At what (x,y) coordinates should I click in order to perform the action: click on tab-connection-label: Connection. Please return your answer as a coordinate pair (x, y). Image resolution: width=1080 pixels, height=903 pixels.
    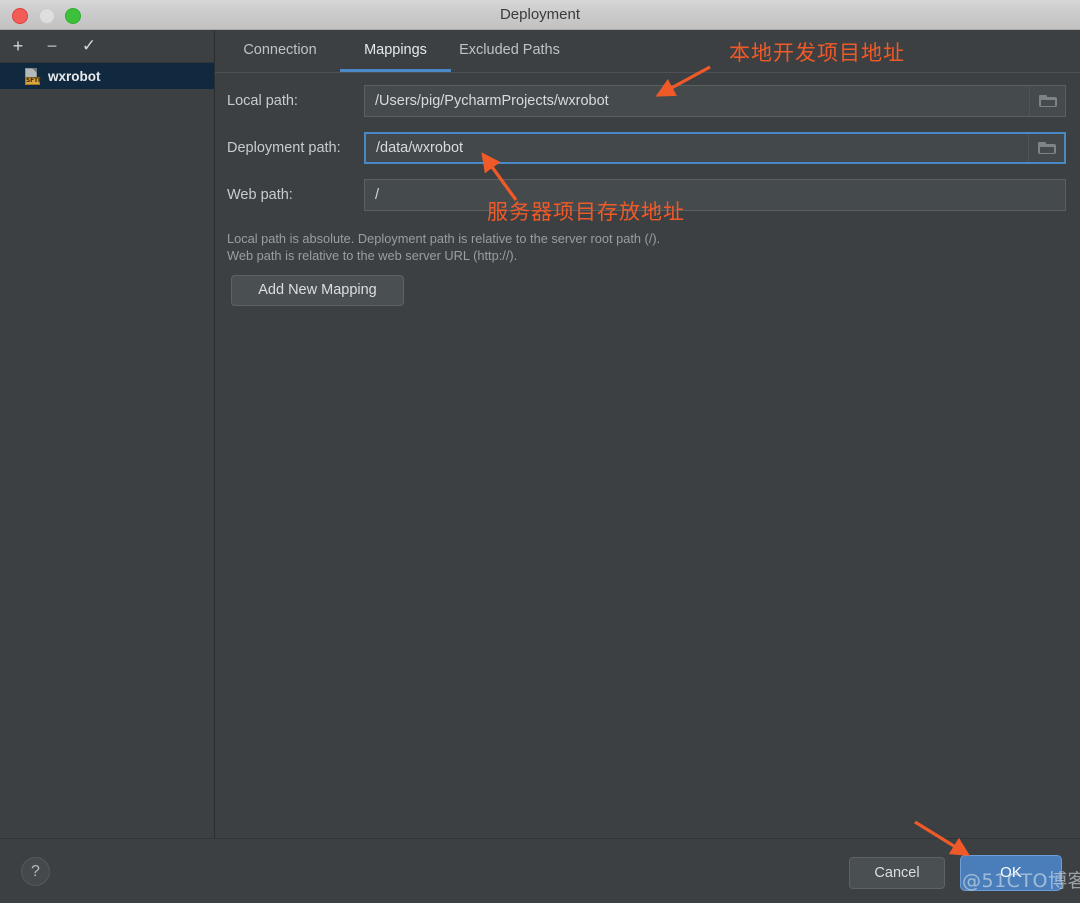
    Looking at the image, I should click on (280, 50).